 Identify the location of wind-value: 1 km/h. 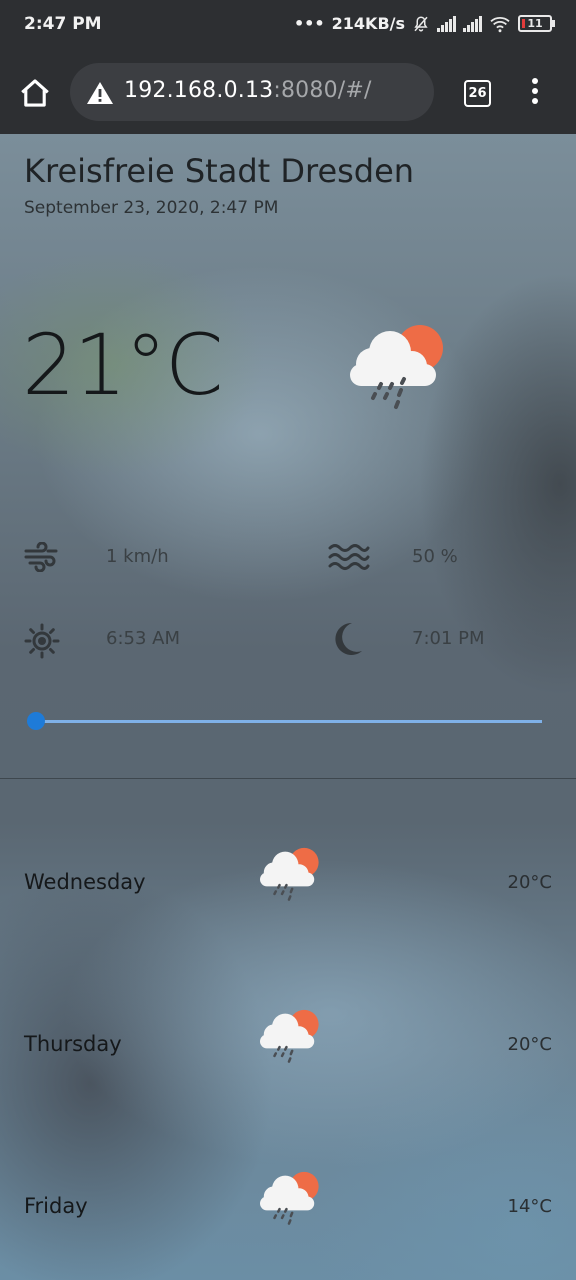
(137, 556).